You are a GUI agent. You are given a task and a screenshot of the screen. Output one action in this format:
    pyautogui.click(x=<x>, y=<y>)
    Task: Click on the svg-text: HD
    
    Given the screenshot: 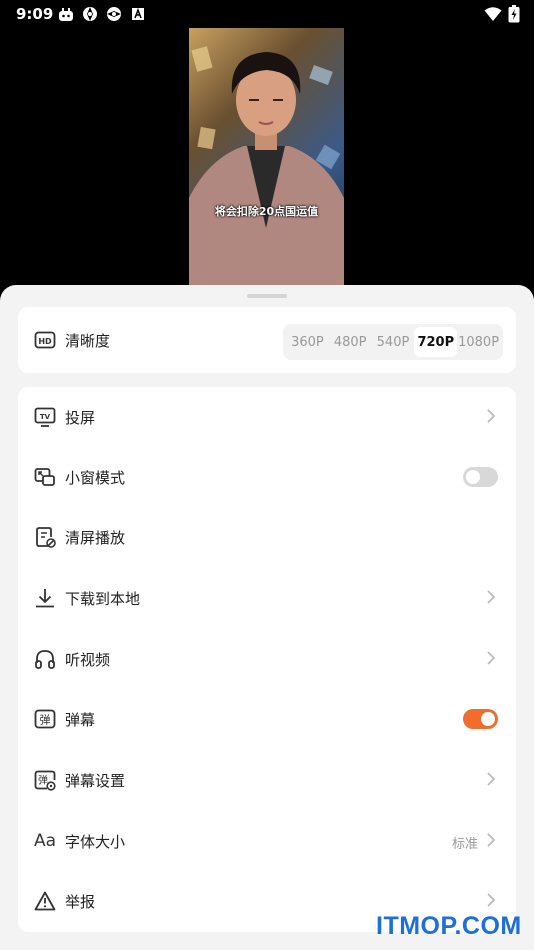 What is the action you would take?
    pyautogui.click(x=45, y=341)
    